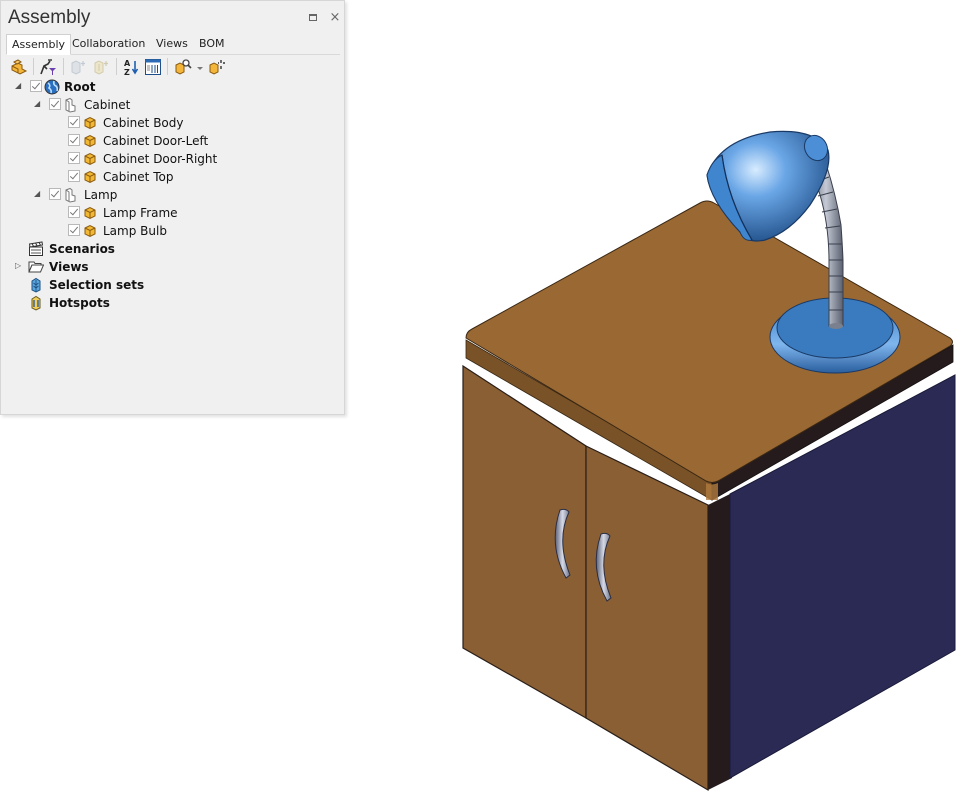  I want to click on sort-button: A Z, so click(131, 67).